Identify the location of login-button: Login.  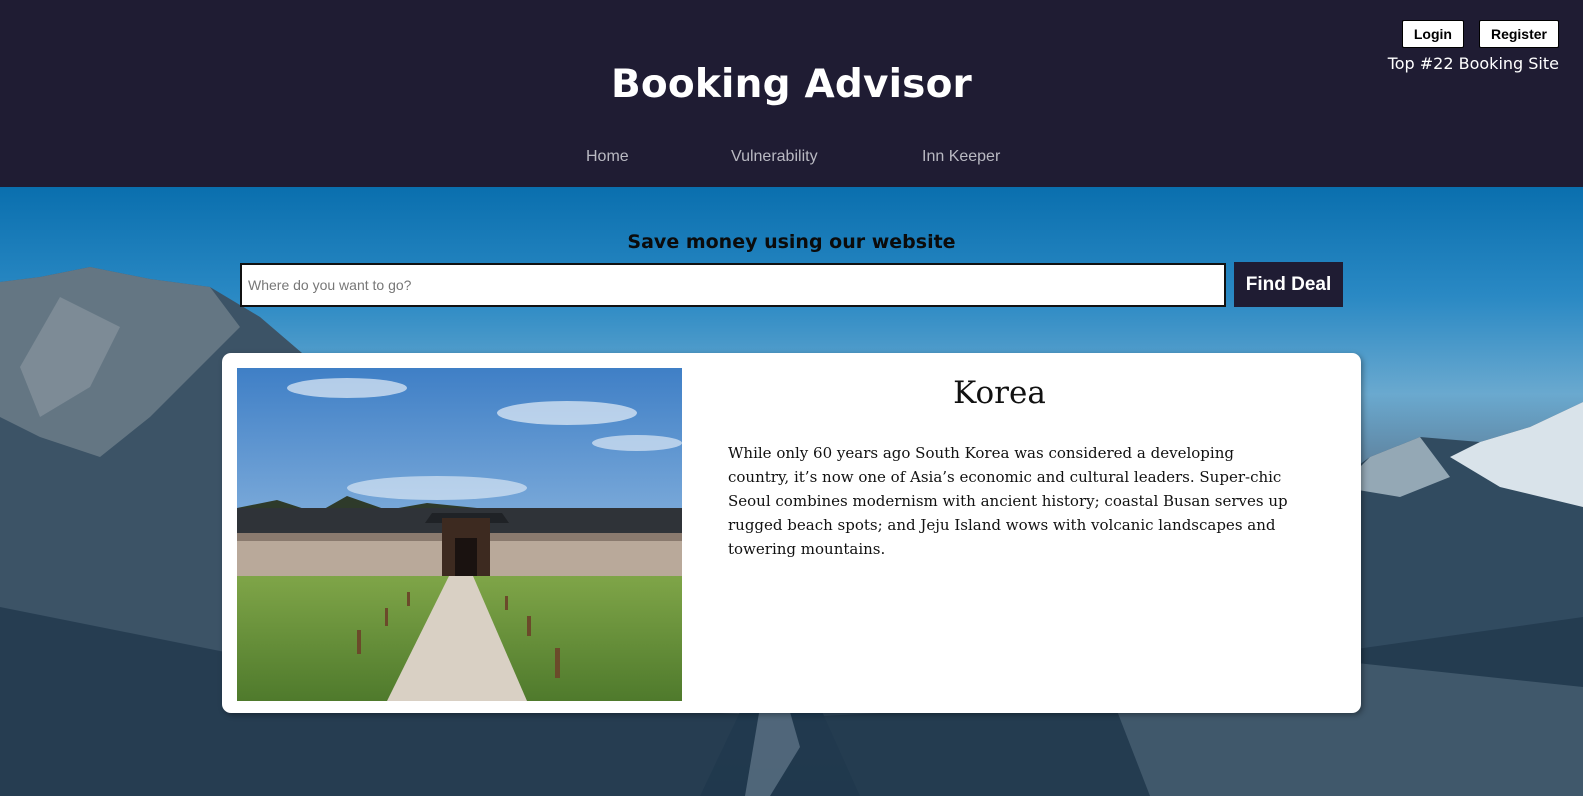
(1432, 34).